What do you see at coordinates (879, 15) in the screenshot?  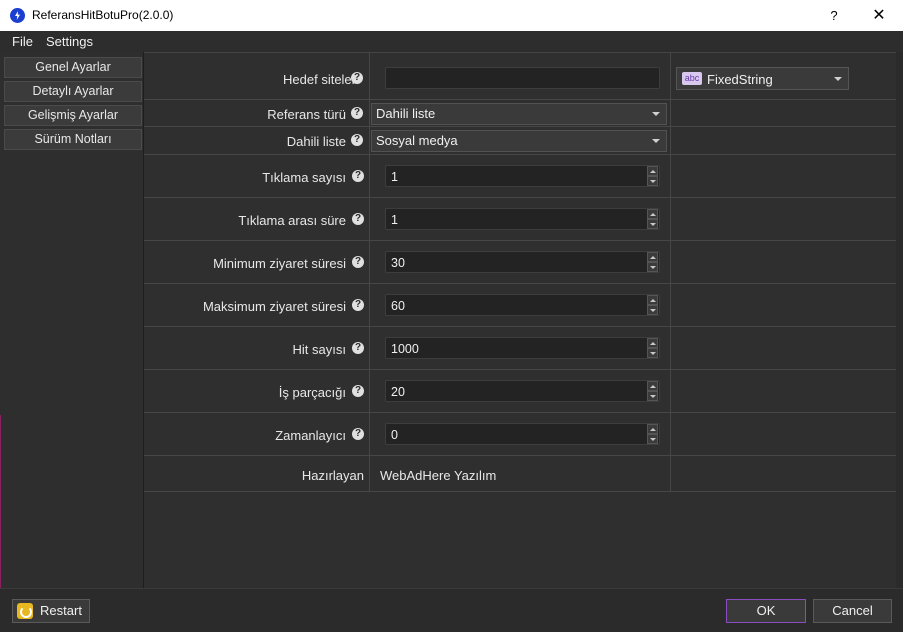 I see `close-button: ✕` at bounding box center [879, 15].